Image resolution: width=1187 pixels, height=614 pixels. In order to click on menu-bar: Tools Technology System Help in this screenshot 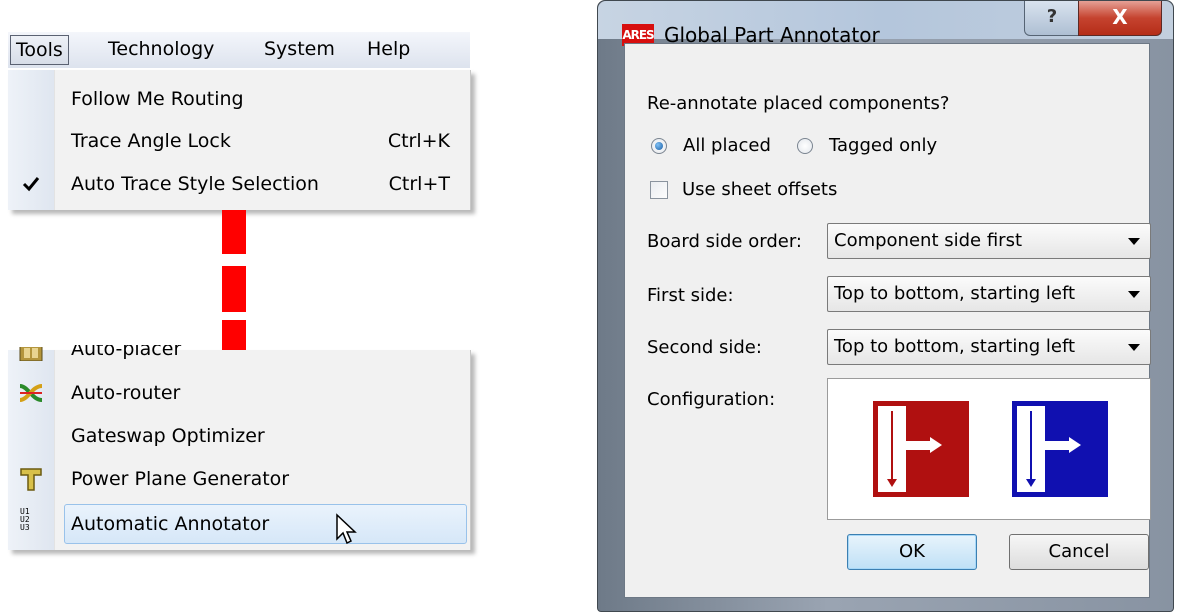, I will do `click(239, 50)`.